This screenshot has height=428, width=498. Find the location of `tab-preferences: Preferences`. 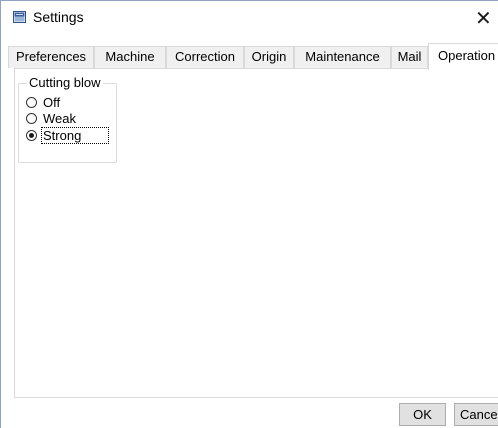

tab-preferences: Preferences is located at coordinates (51, 57).